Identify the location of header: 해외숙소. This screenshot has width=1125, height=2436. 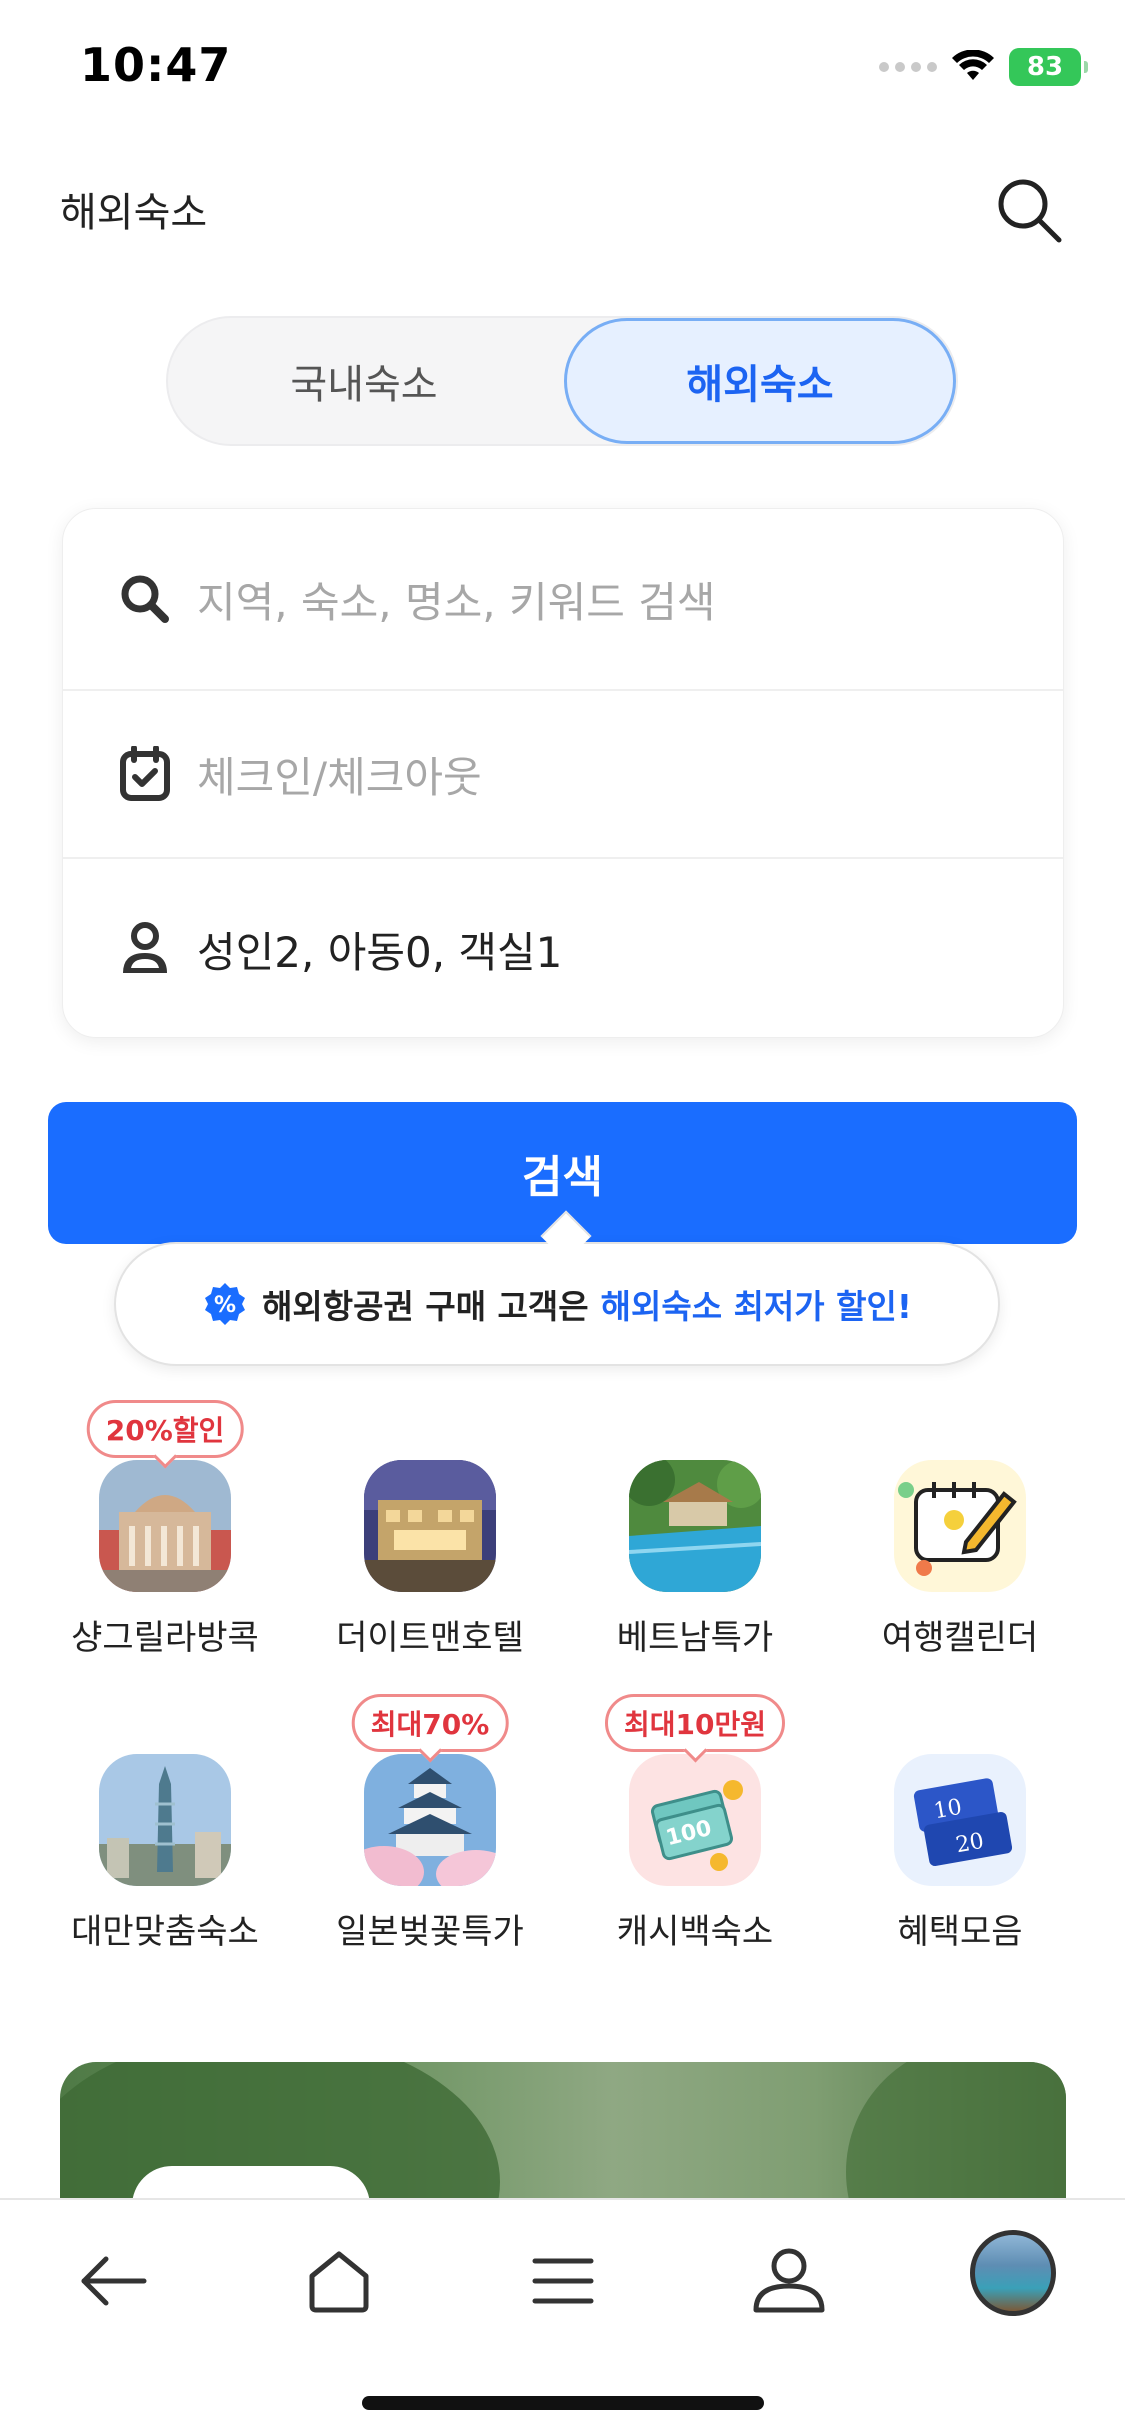
(562, 205).